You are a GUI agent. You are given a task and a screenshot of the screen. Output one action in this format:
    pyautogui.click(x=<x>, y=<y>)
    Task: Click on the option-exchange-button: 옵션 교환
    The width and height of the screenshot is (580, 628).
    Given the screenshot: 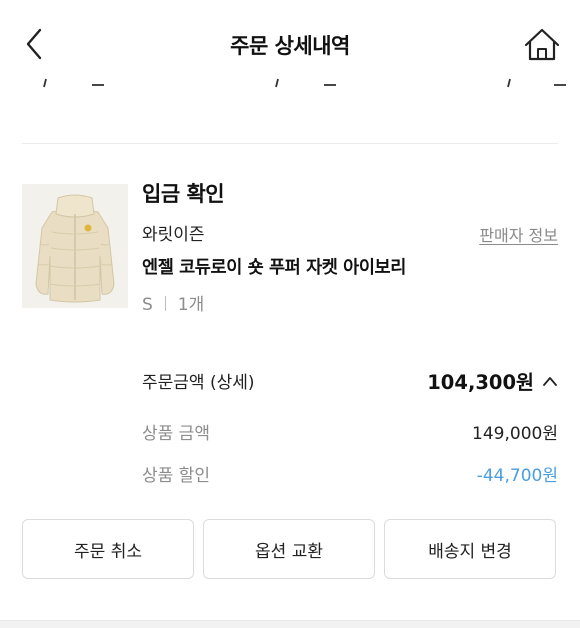 What is the action you would take?
    pyautogui.click(x=289, y=549)
    